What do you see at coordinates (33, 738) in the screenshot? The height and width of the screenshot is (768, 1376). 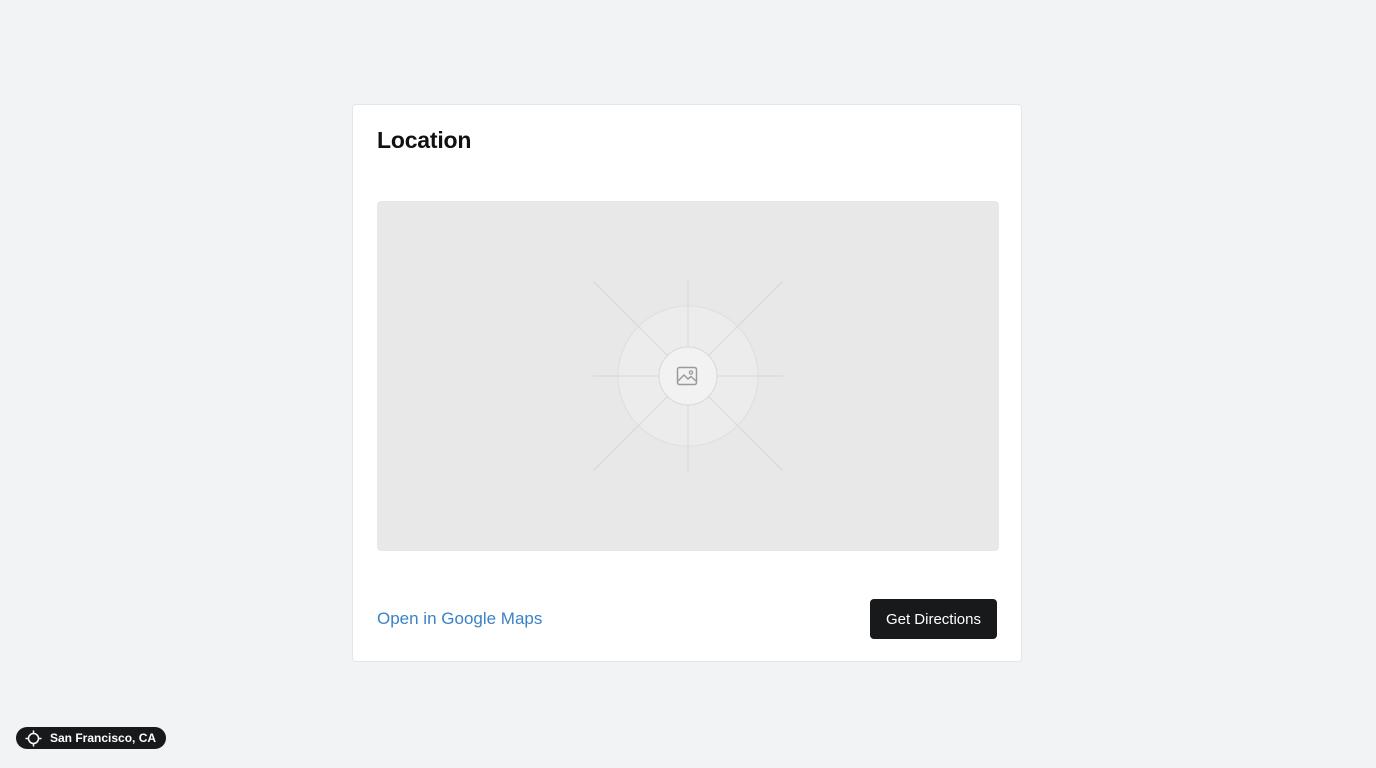 I see `crosshair-icon` at bounding box center [33, 738].